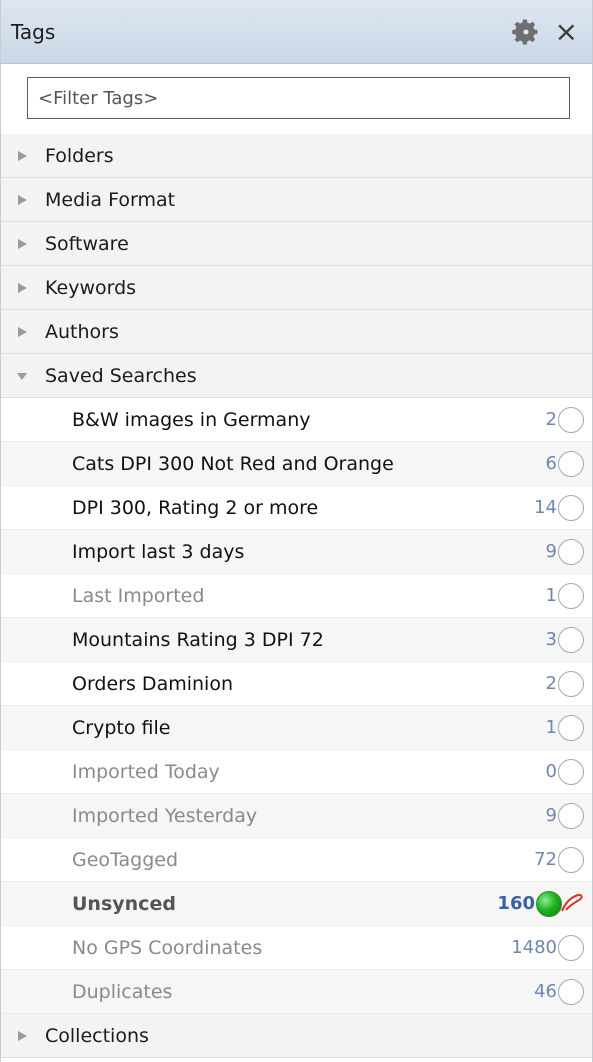  Describe the element at coordinates (146, 771) in the screenshot. I see `saved-search-label: Imported Today` at that location.